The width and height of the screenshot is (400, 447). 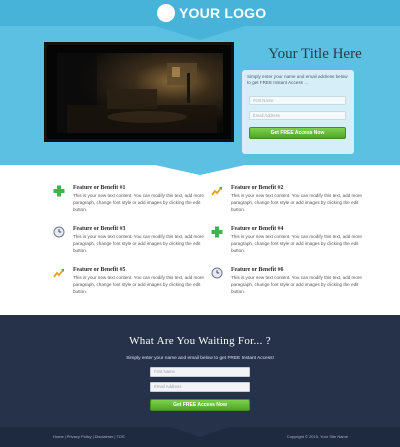 I want to click on video-player, so click(x=139, y=92).